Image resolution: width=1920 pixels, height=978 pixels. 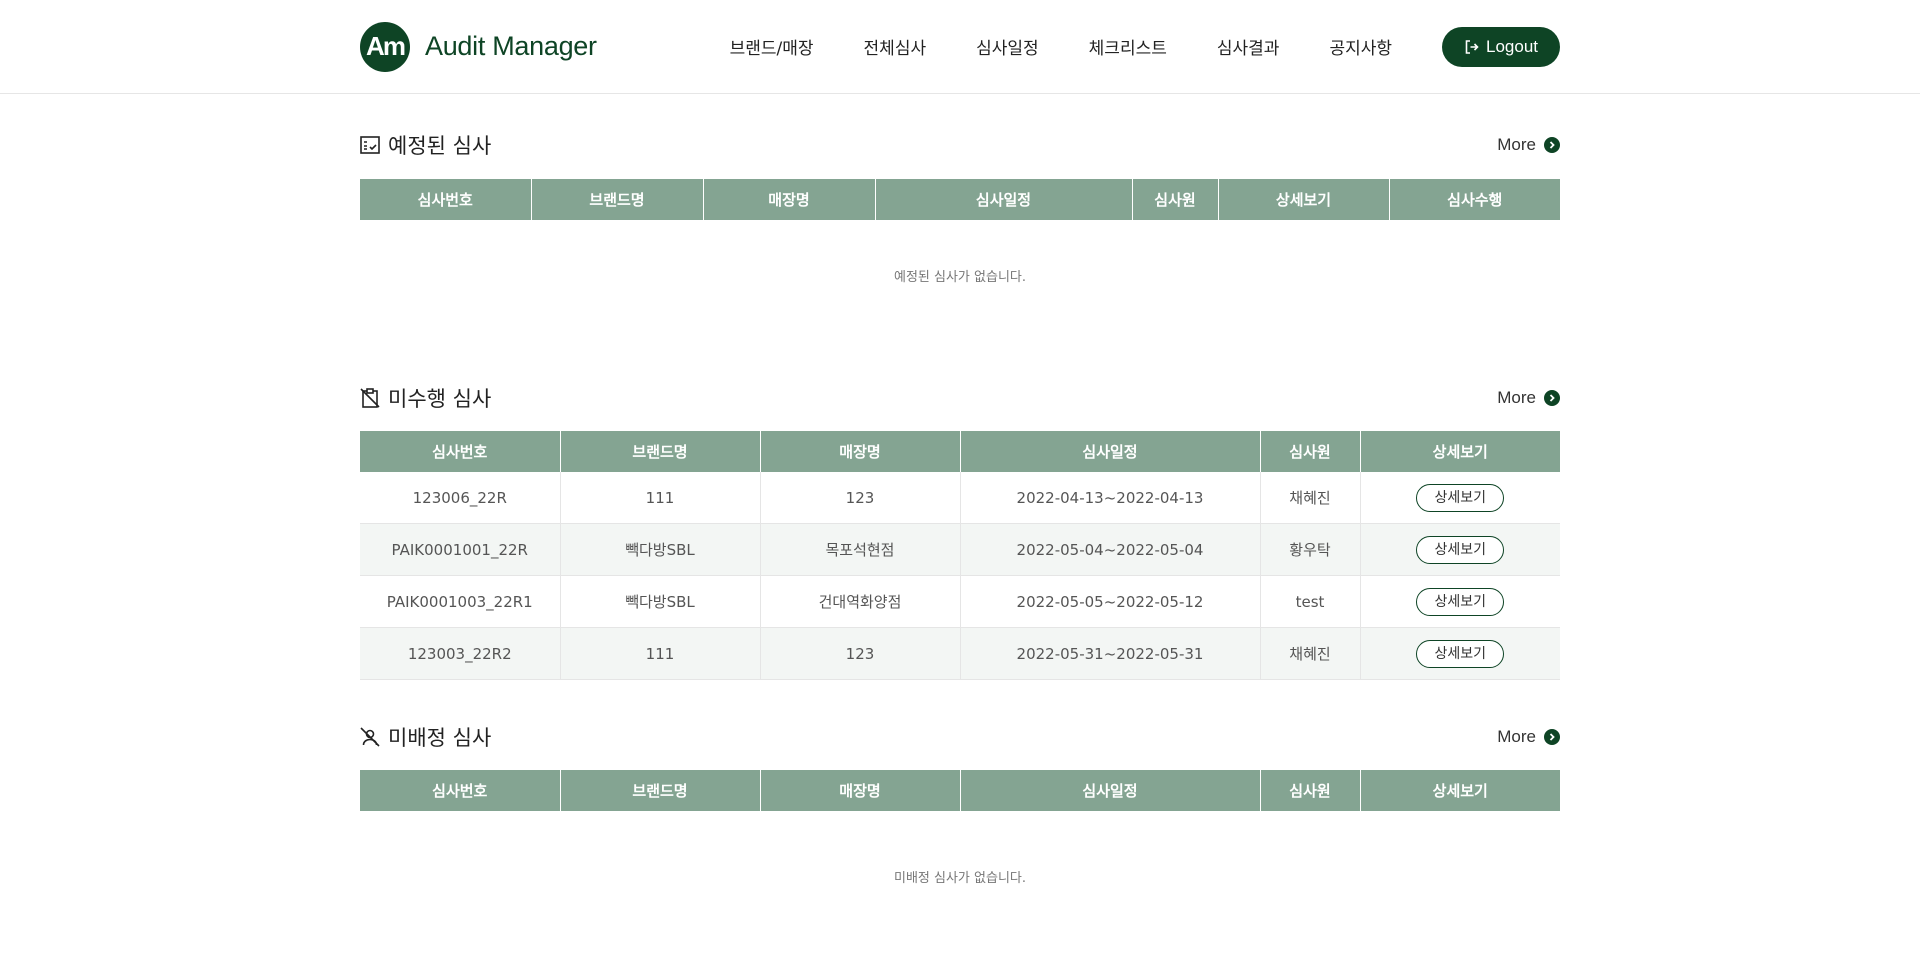 I want to click on cell-auditor: test, so click(x=1309, y=601).